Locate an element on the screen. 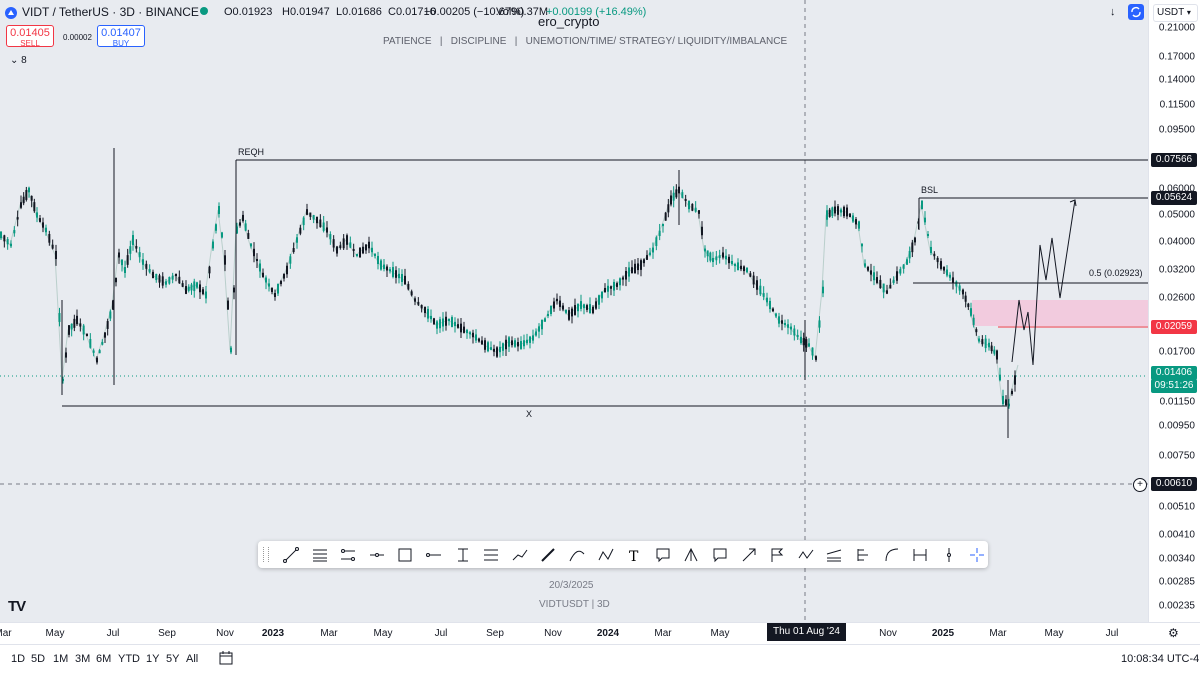 This screenshot has width=1200, height=676. brush-icon is located at coordinates (548, 555).